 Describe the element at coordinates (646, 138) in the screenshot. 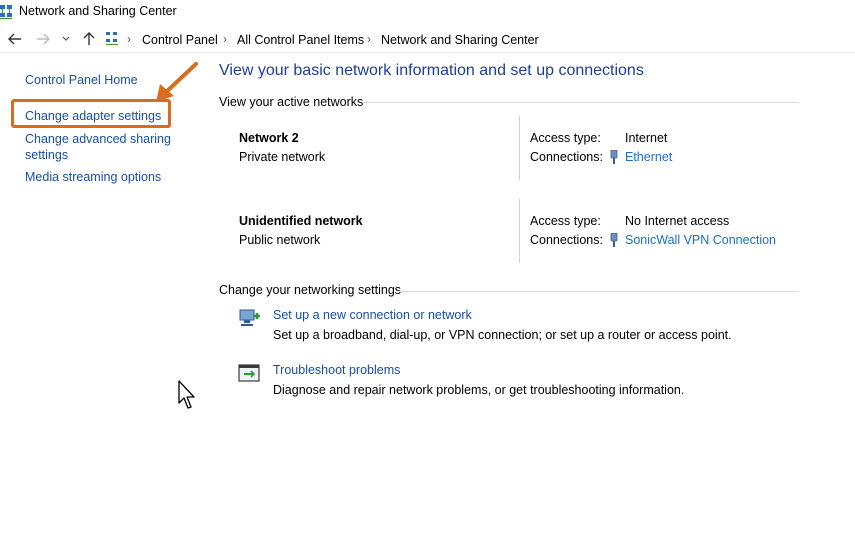

I see `access-type-value: Internet` at that location.